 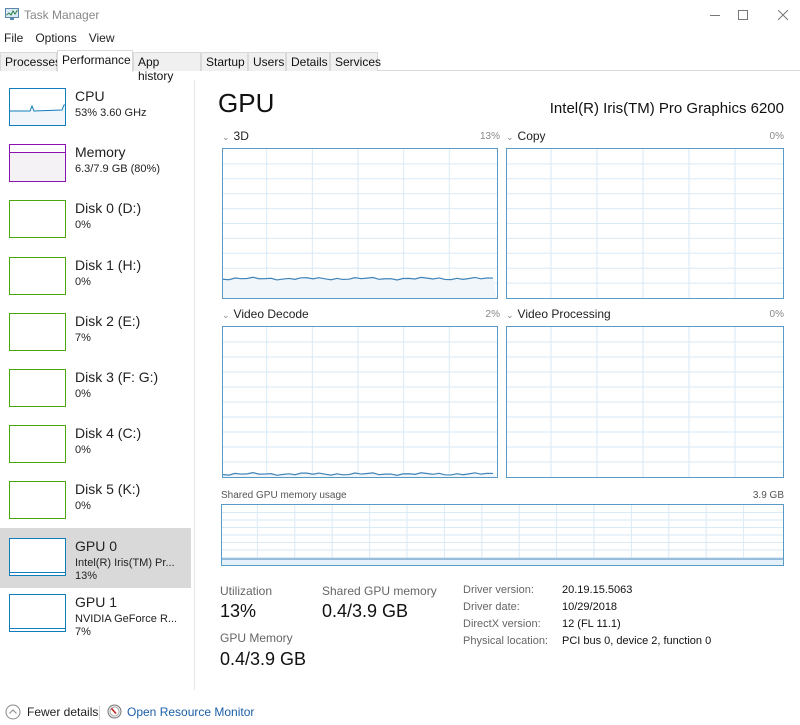 What do you see at coordinates (246, 103) in the screenshot?
I see `page-title: GPU` at bounding box center [246, 103].